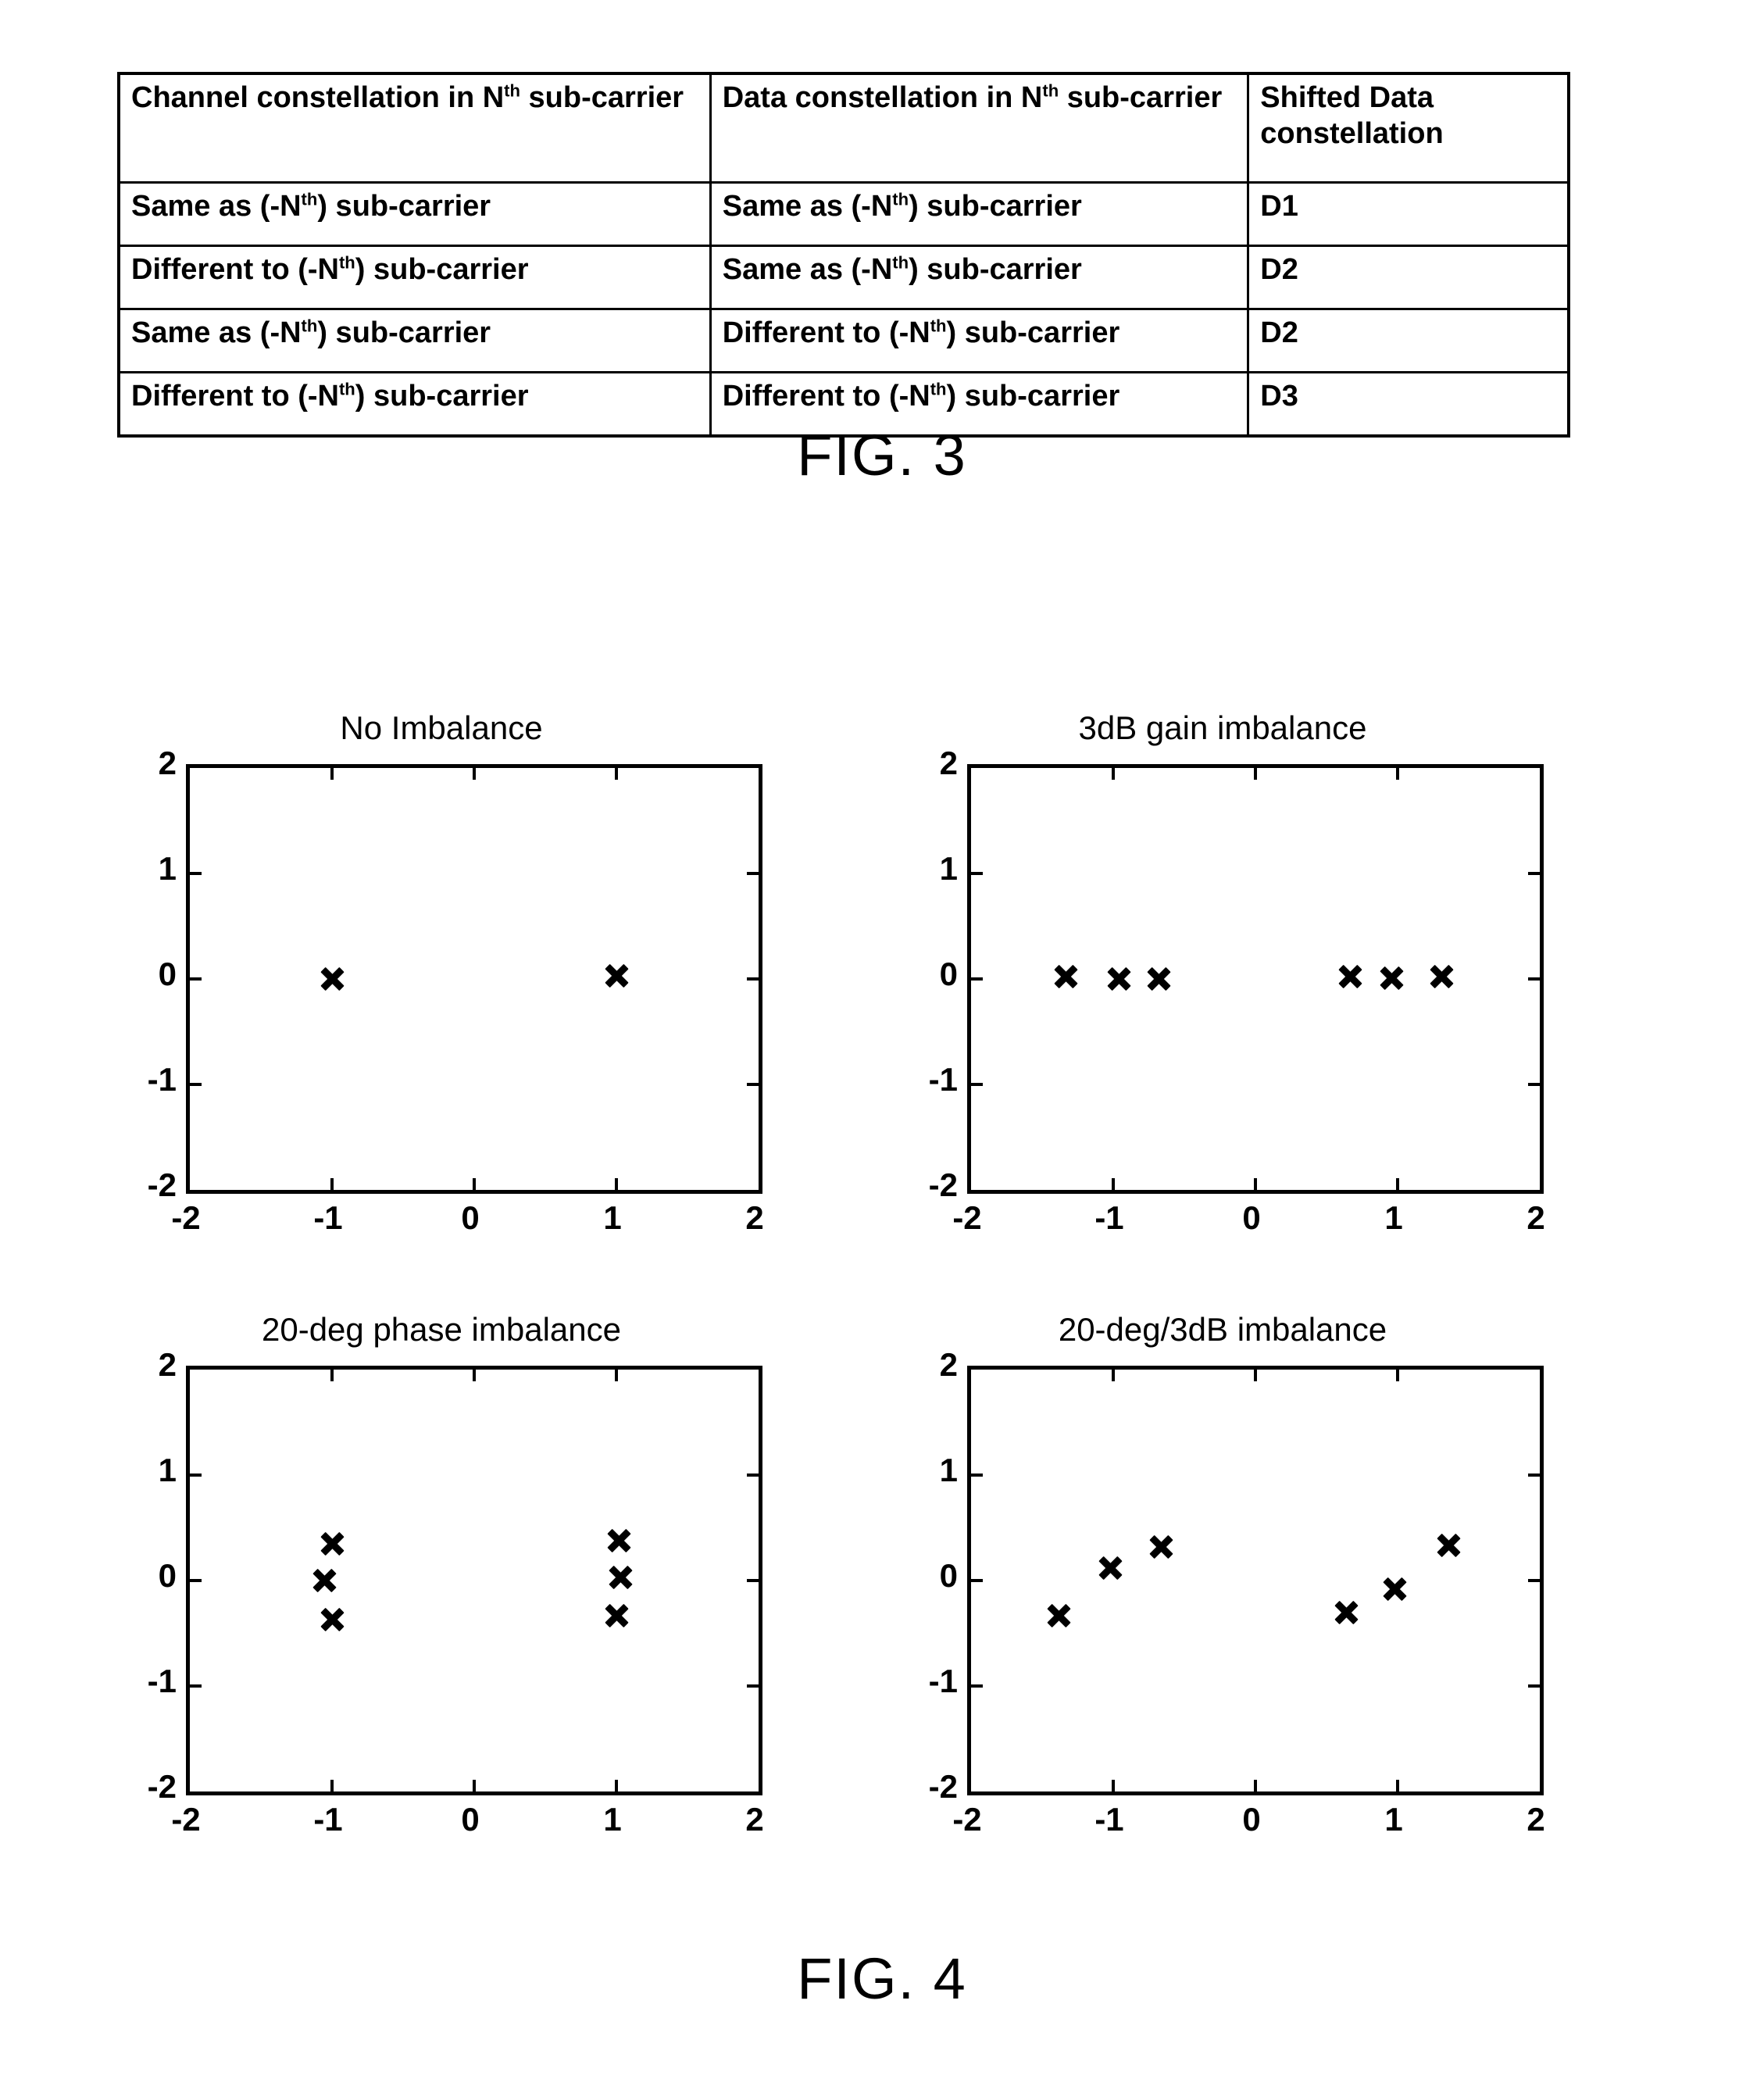 This screenshot has height=2079, width=1764. I want to click on subplot-title: 3dB gain imbalance, so click(1223, 727).